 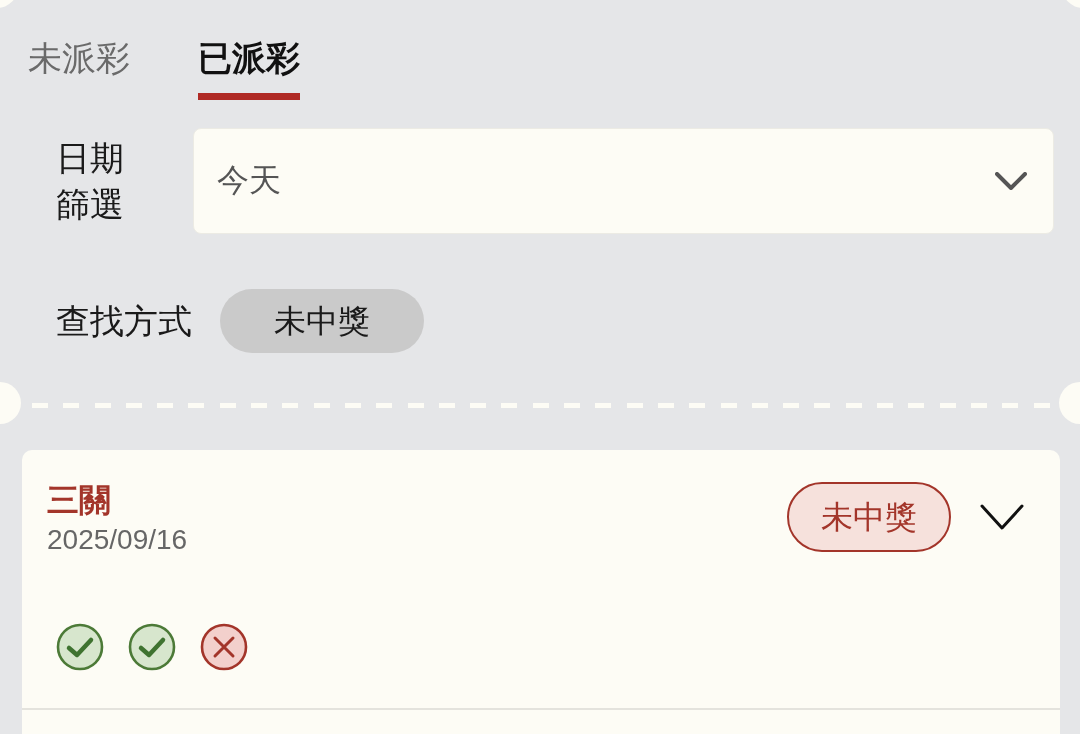 What do you see at coordinates (869, 517) in the screenshot?
I see `status-badge: 未中獎` at bounding box center [869, 517].